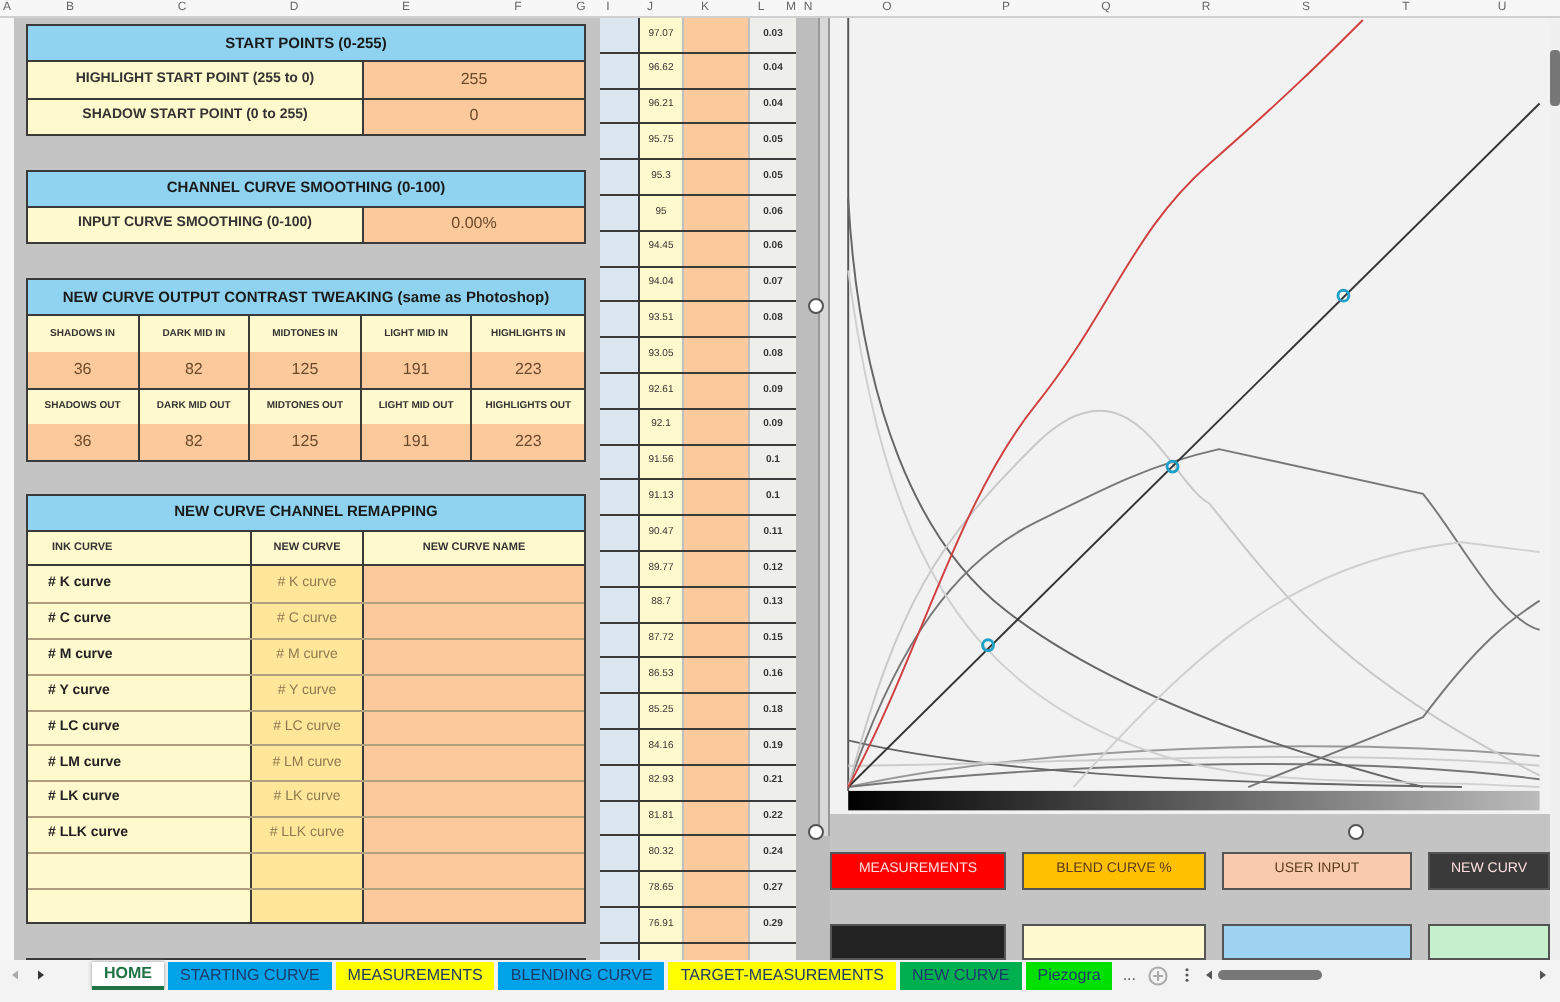 Image resolution: width=1560 pixels, height=1002 pixels. What do you see at coordinates (1542, 975) in the screenshot?
I see `scroll-right-icon` at bounding box center [1542, 975].